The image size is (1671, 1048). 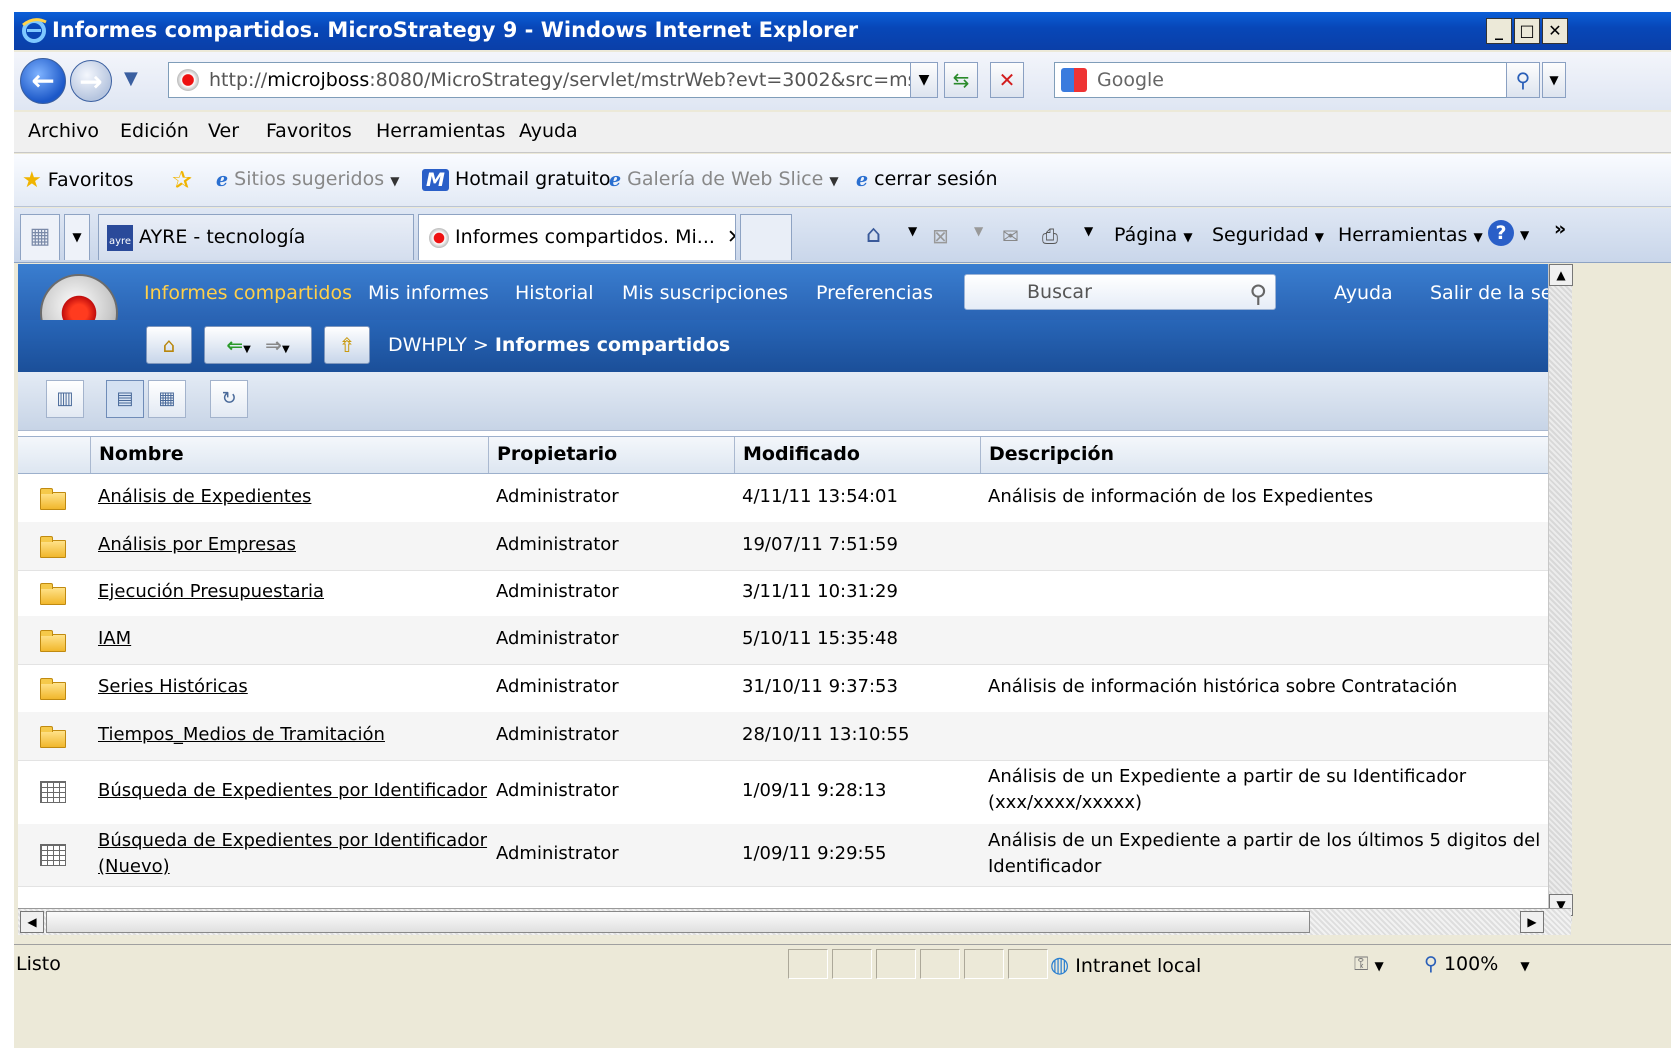 What do you see at coordinates (78, 180) in the screenshot?
I see `favorites-button: ★ Favoritos` at bounding box center [78, 180].